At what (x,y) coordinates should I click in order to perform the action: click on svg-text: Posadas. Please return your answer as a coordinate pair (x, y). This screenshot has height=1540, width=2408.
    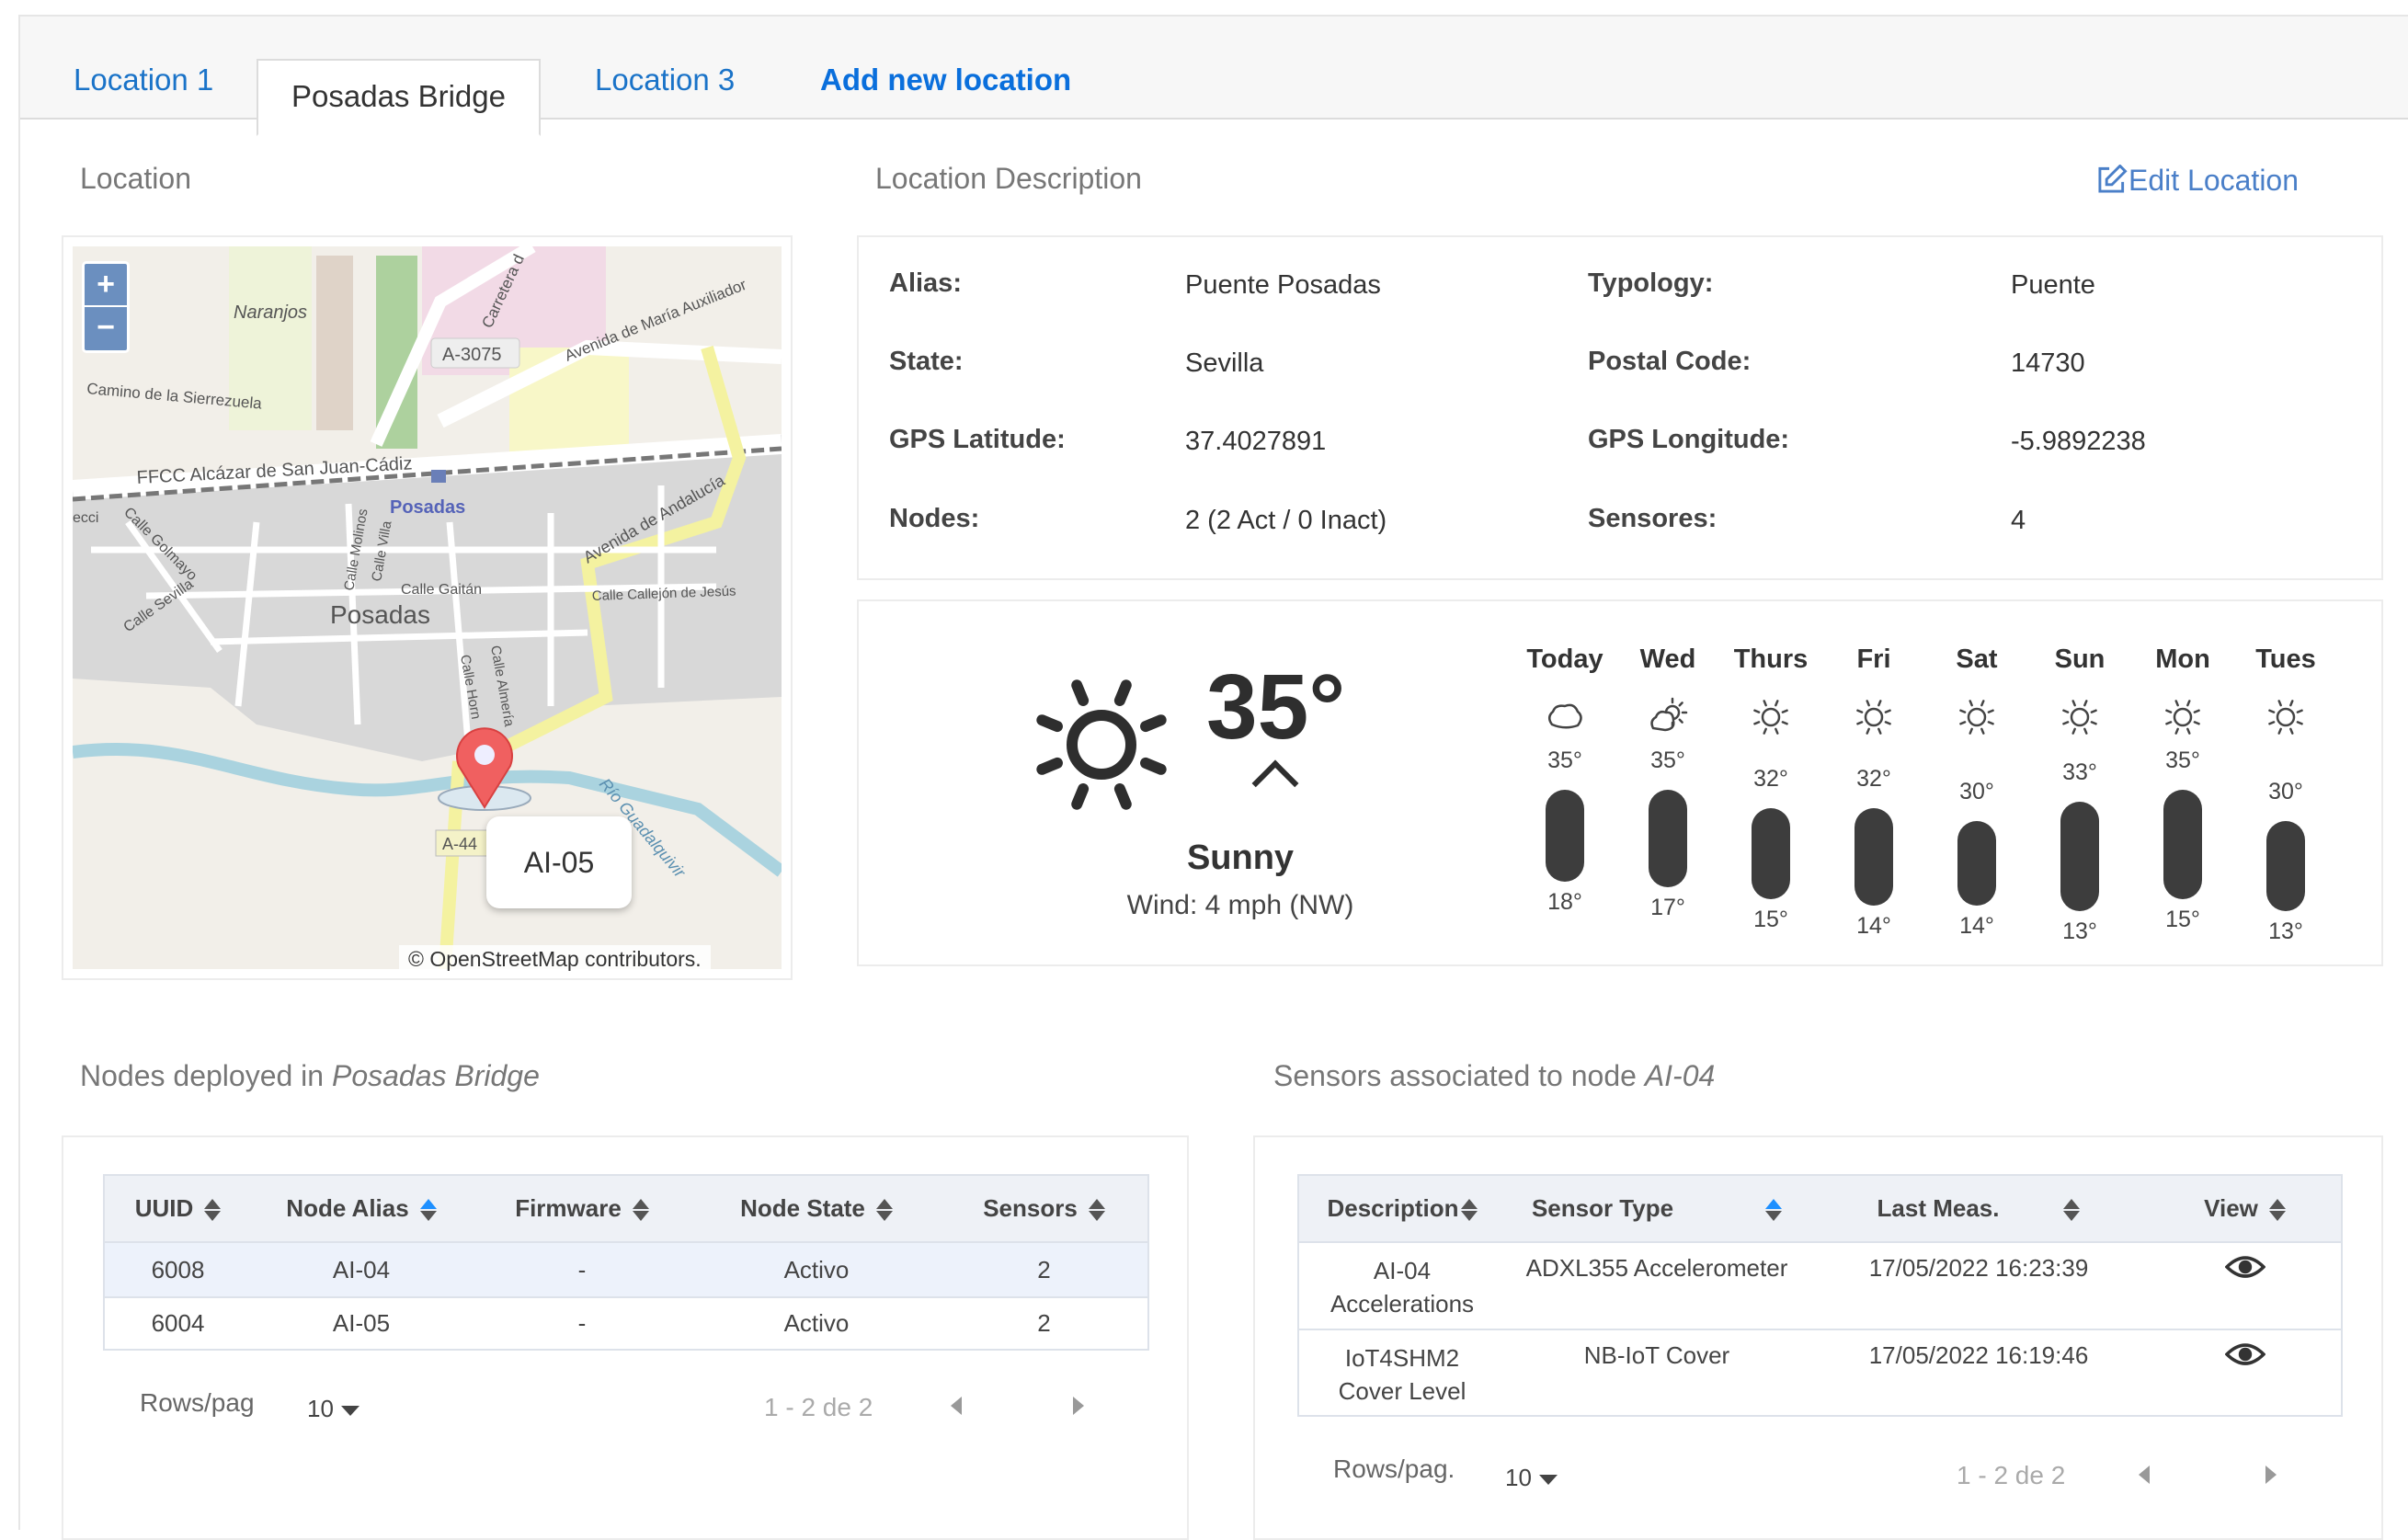
    Looking at the image, I should click on (427, 507).